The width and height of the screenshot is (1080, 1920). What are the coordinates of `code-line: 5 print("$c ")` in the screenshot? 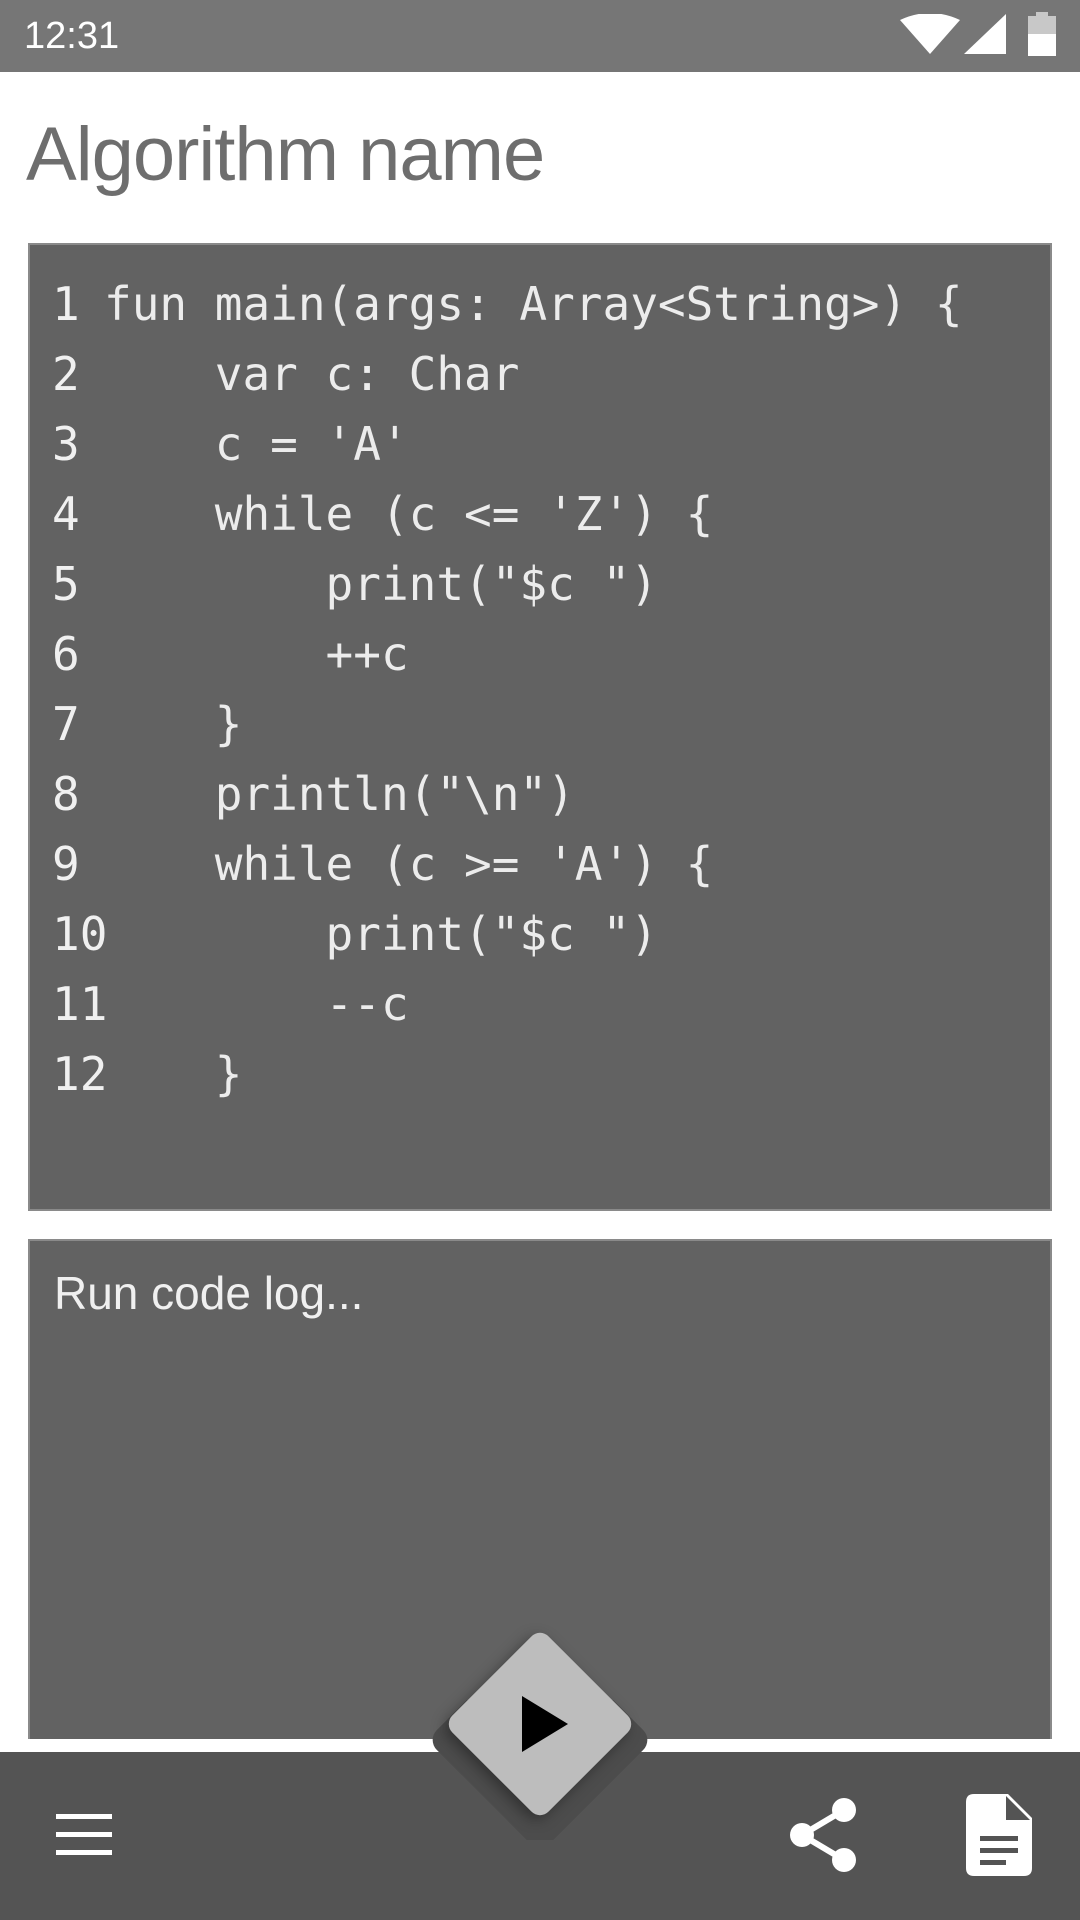 It's located at (551, 584).